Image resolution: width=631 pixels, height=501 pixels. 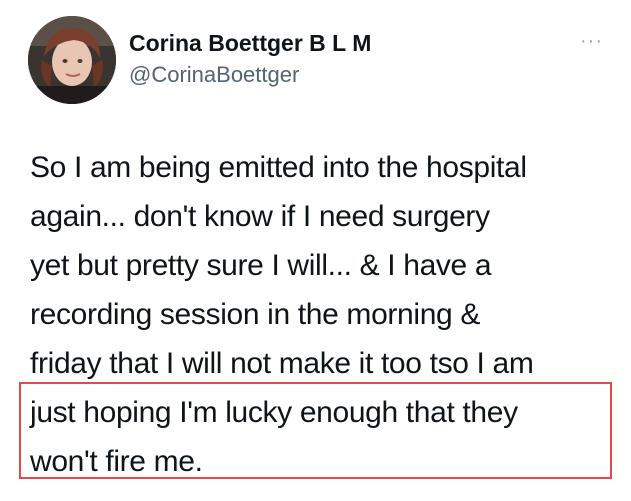 I want to click on tweet-text-line: again... don't know if I need surgery, so click(x=260, y=216).